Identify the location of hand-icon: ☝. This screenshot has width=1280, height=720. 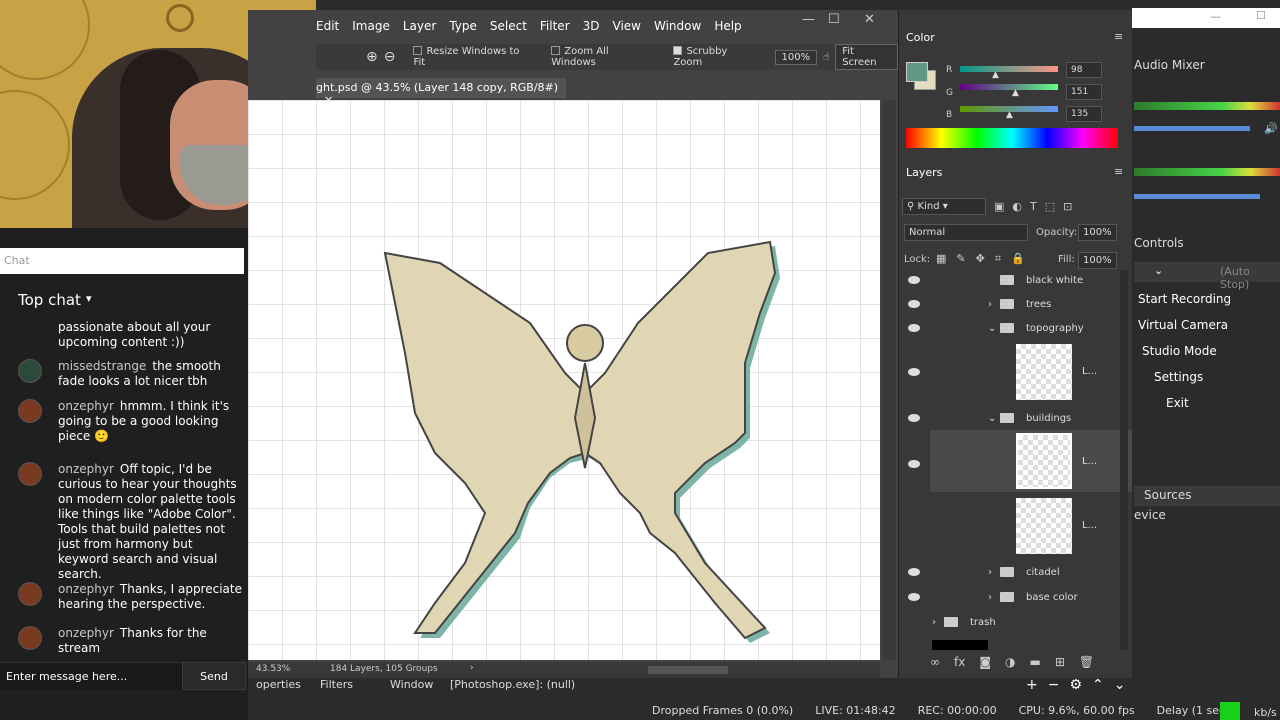
(826, 57).